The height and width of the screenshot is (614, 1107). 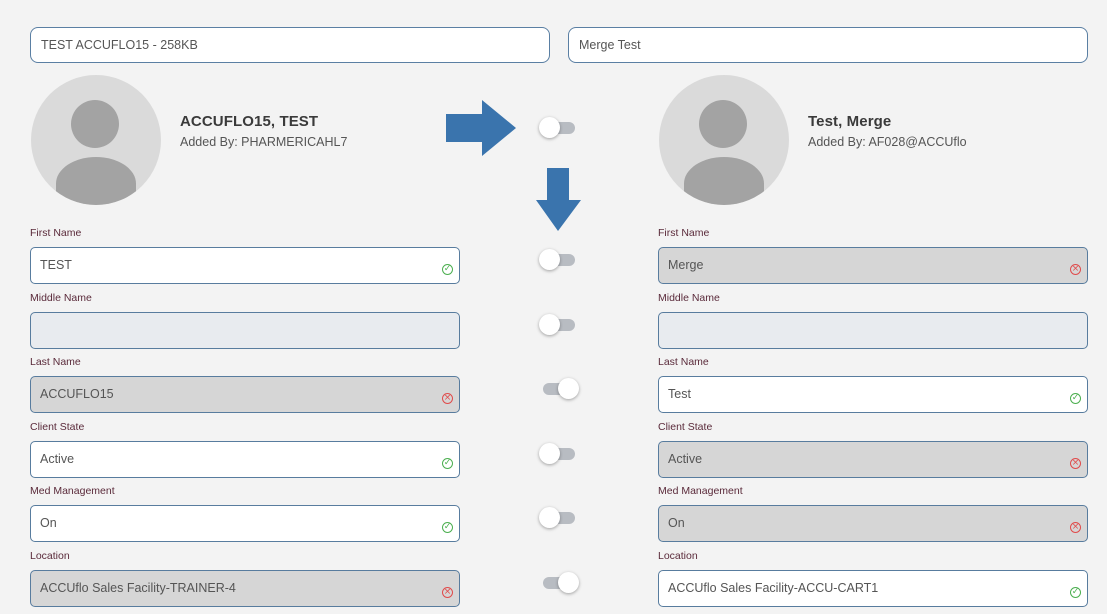 I want to click on right-record-search-input: Merge Test, so click(x=828, y=45).